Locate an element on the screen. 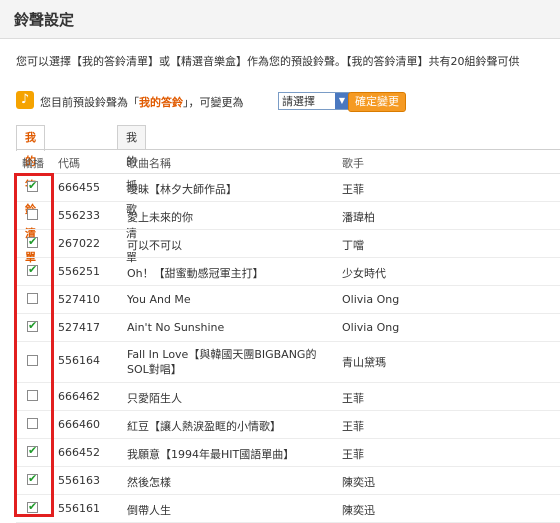  tab-my-downloads-list: 我的抓歌清單 is located at coordinates (131, 194).